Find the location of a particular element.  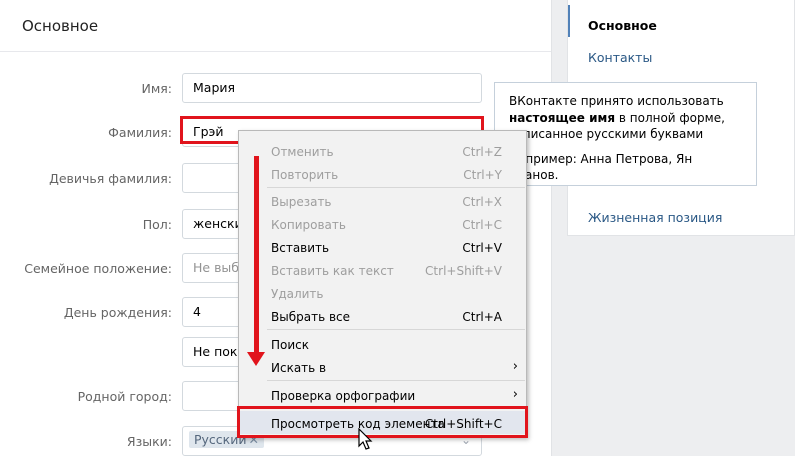

menu-item-label: Отменить is located at coordinates (302, 152).